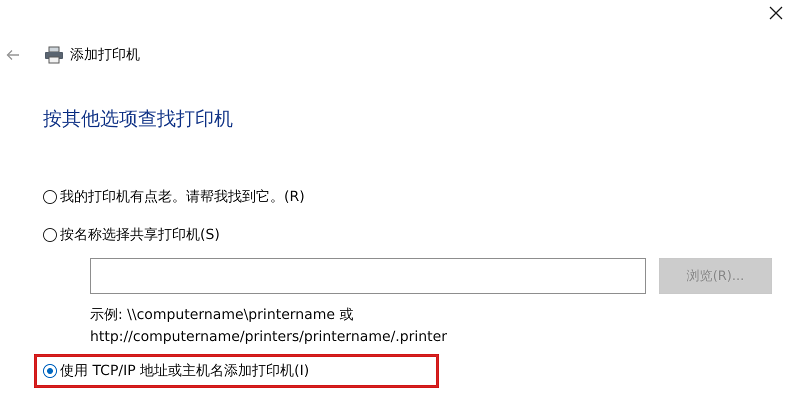 The height and width of the screenshot is (400, 789). Describe the element at coordinates (138, 119) in the screenshot. I see `page-heading: 按其他选项查找打印机` at that location.